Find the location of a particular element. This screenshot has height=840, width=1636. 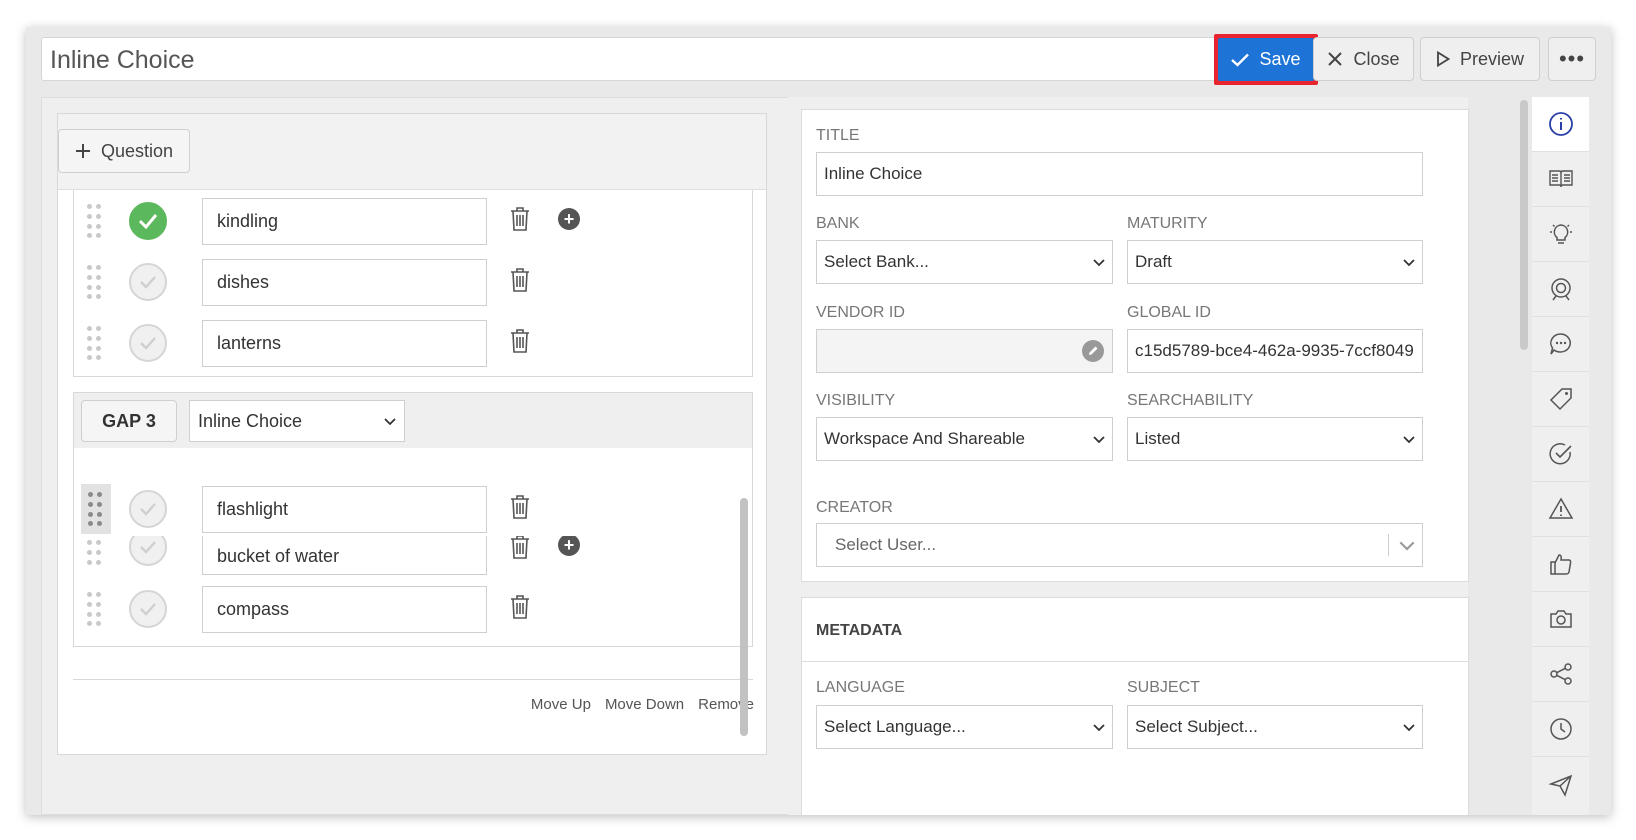

choice-text-input: lanterns is located at coordinates (344, 343).